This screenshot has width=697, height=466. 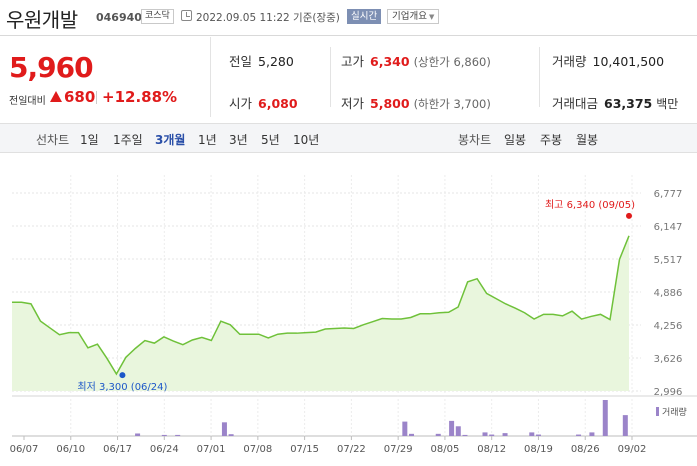 I want to click on line-chart-label: 선차트, so click(x=53, y=140).